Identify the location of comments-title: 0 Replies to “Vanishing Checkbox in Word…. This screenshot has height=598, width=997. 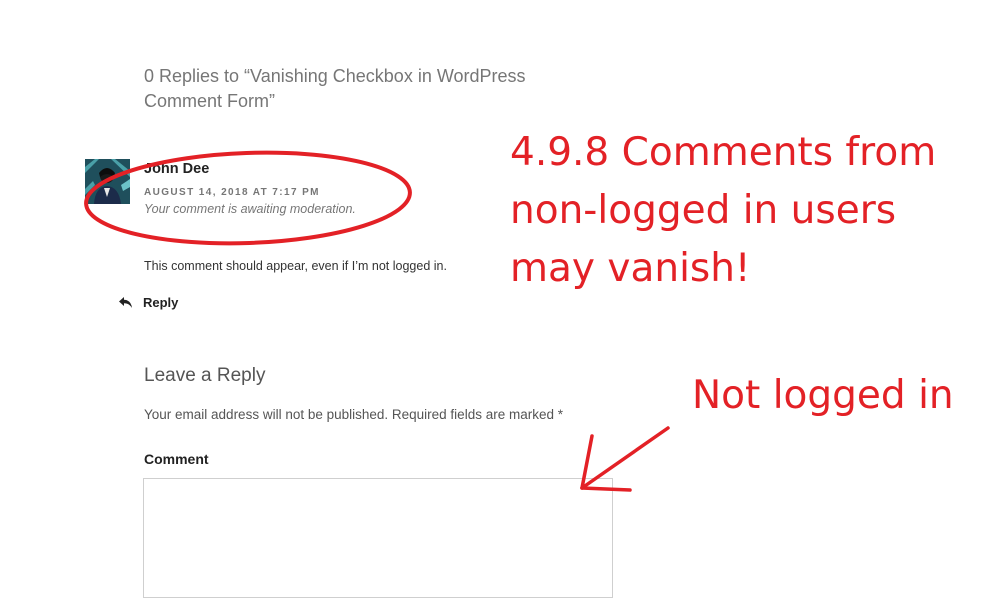
(335, 88).